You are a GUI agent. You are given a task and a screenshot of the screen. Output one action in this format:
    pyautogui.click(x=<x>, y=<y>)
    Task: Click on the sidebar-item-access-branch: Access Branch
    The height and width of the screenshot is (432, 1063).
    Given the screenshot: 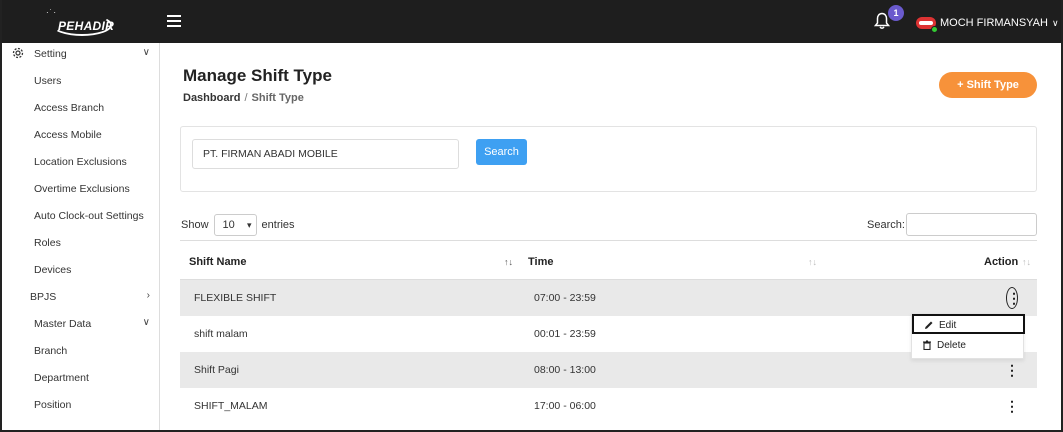 What is the action you would take?
    pyautogui.click(x=81, y=109)
    